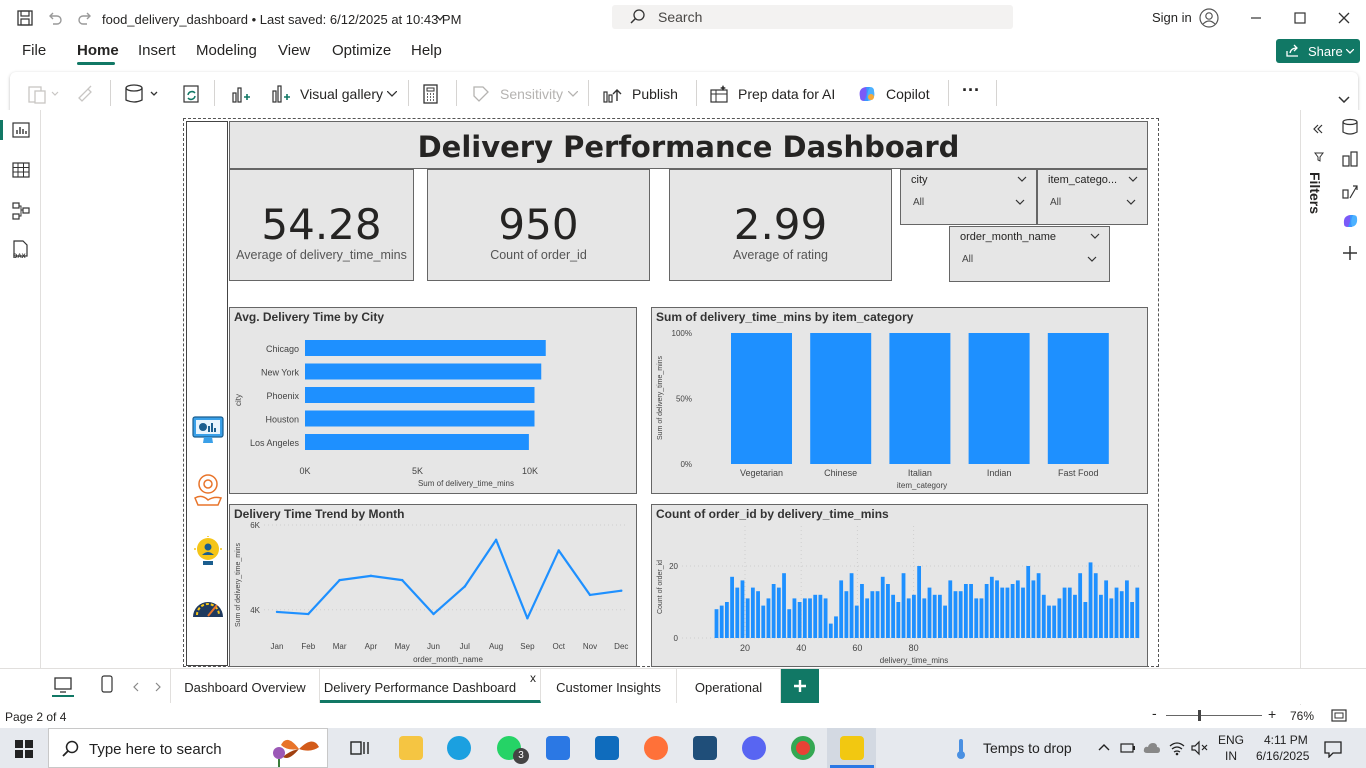  What do you see at coordinates (208, 430) in the screenshot?
I see `dashboard-monitor-icon` at bounding box center [208, 430].